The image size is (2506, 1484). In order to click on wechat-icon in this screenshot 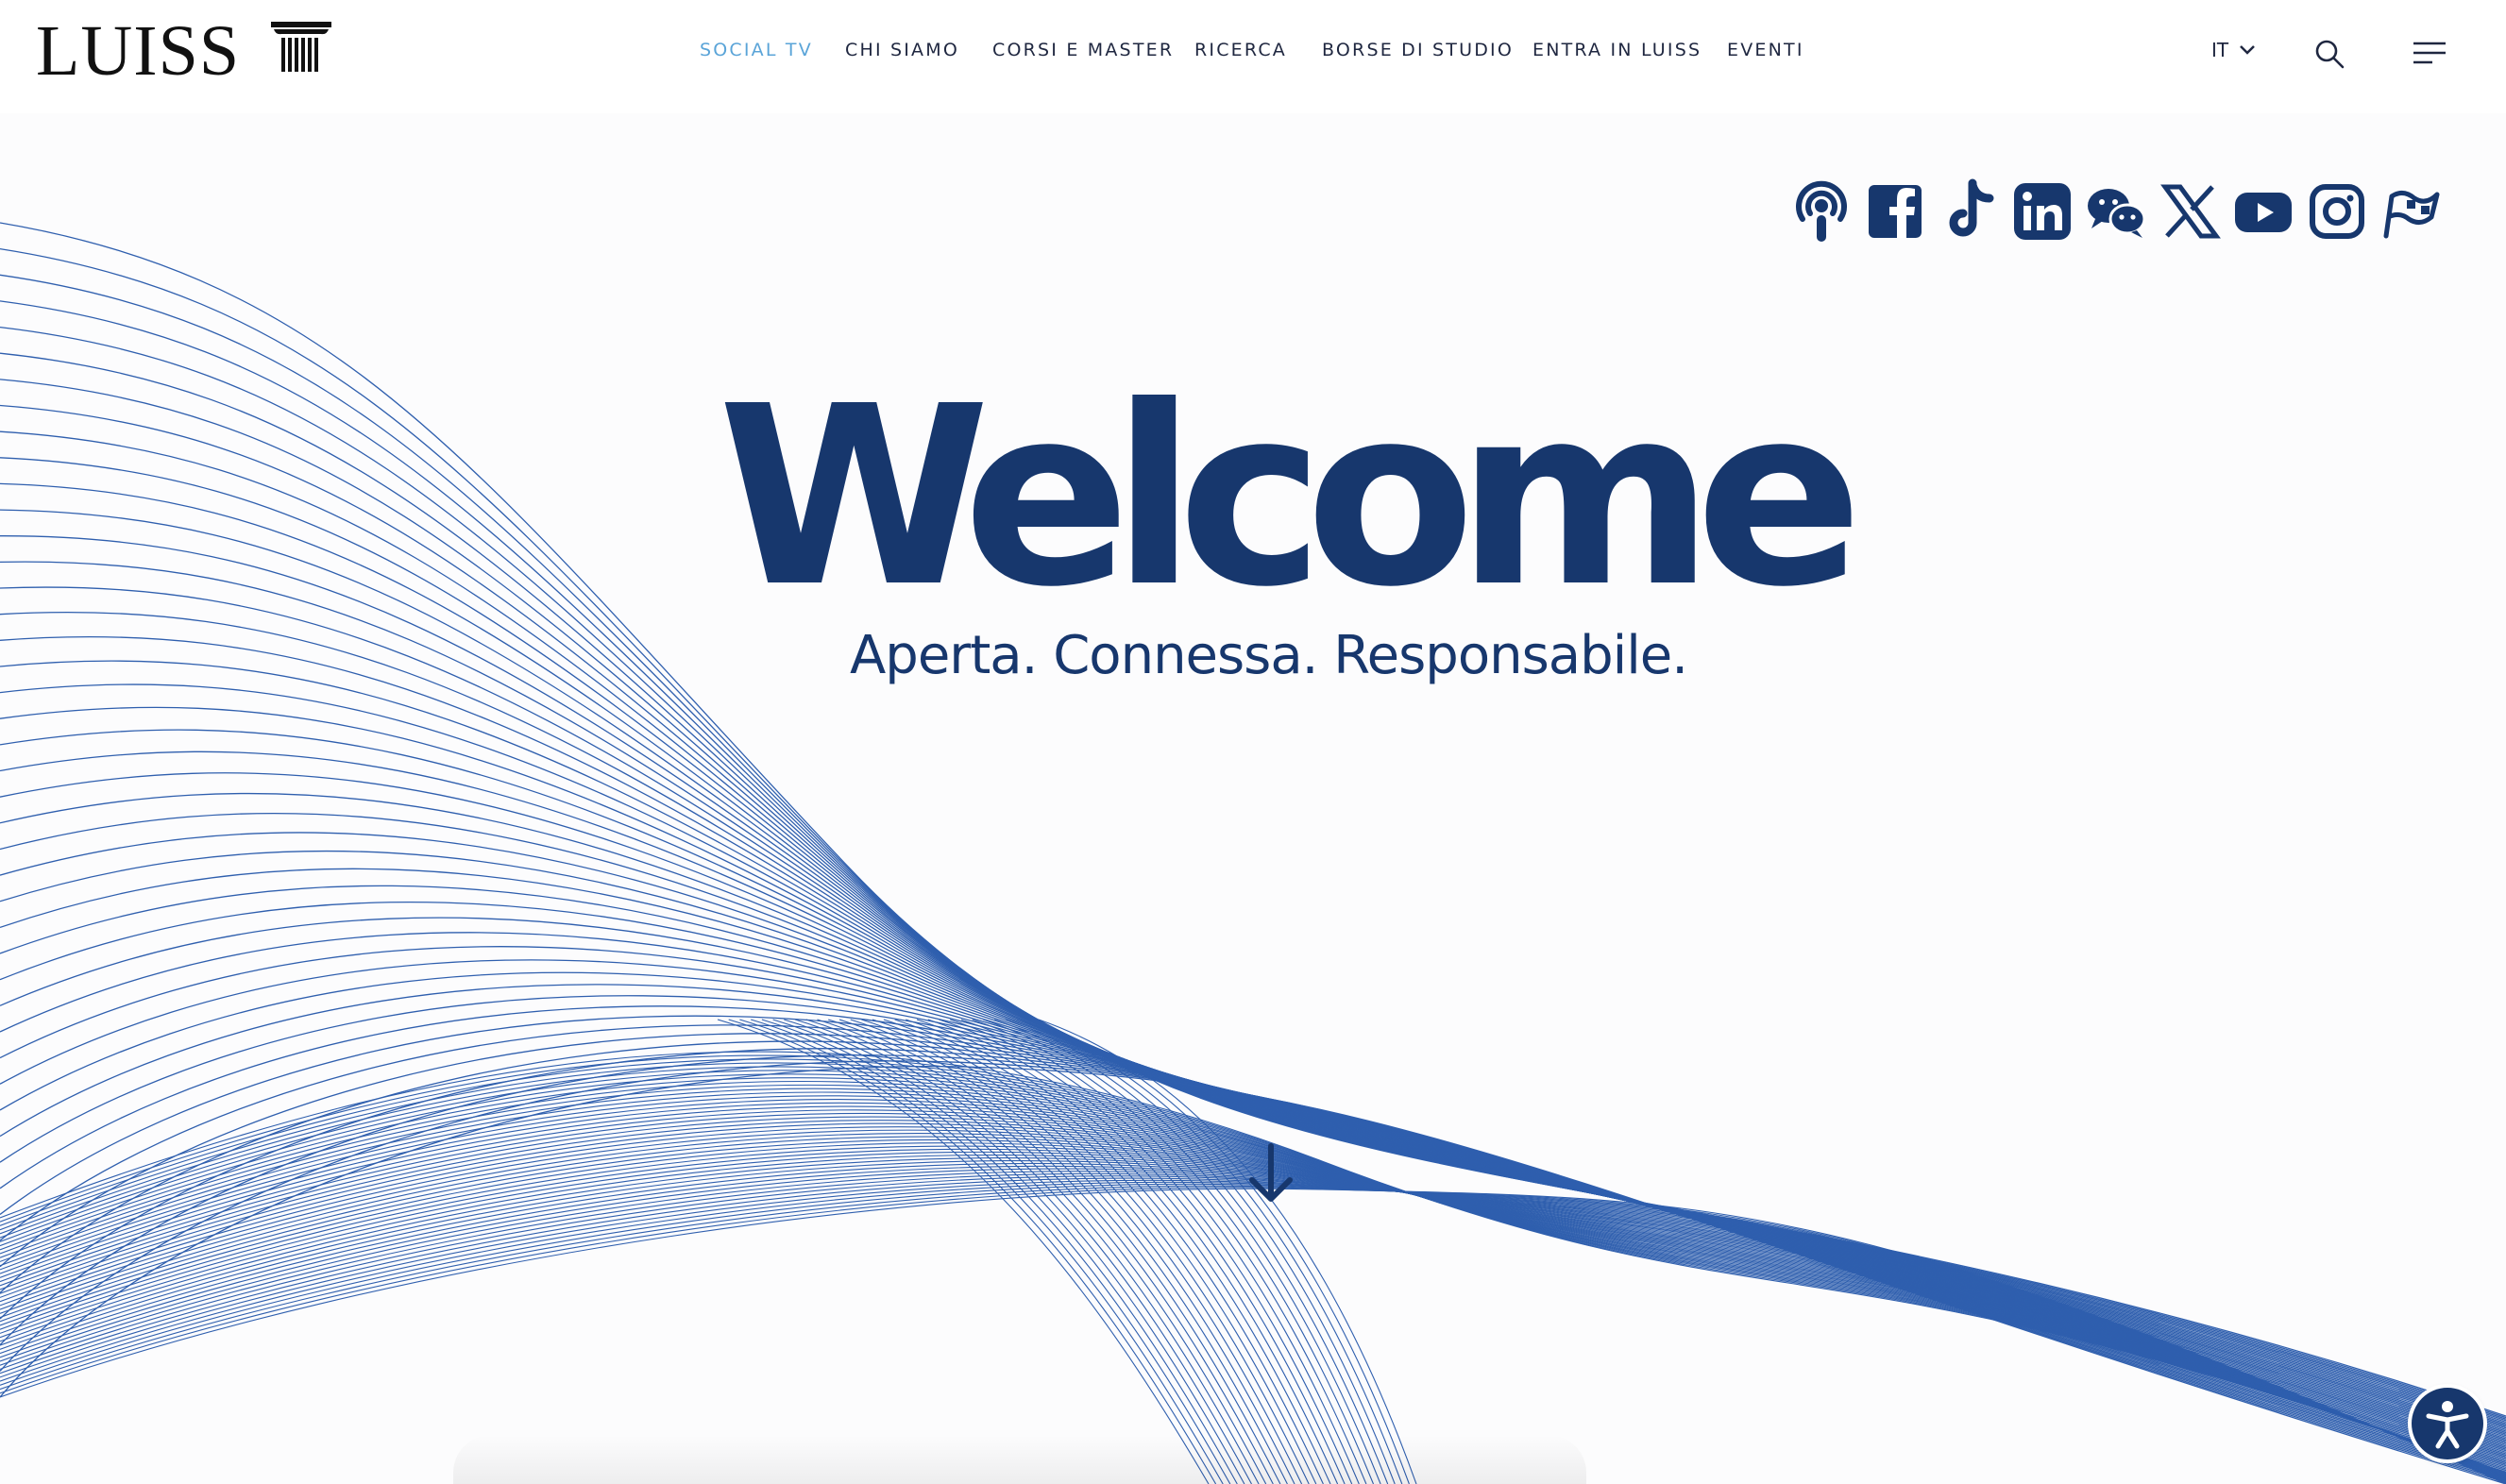, I will do `click(2116, 211)`.